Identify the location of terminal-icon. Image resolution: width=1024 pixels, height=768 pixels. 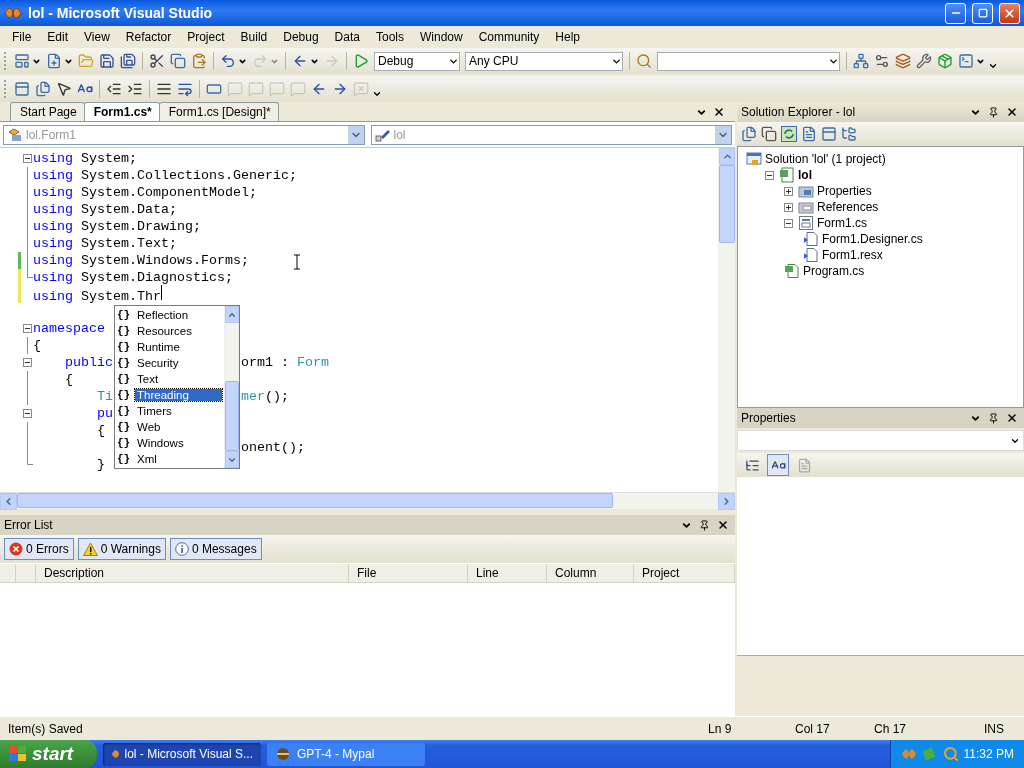
(966, 61).